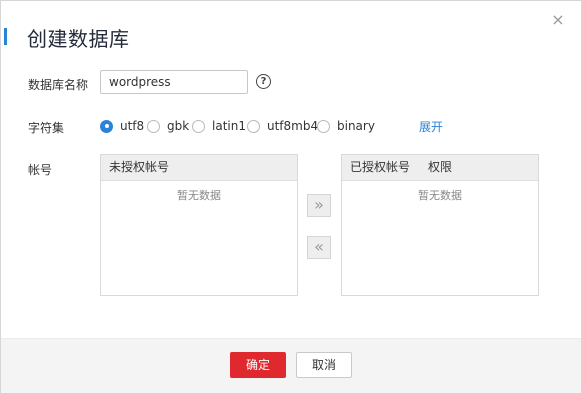  I want to click on move-right-button: », so click(319, 205).